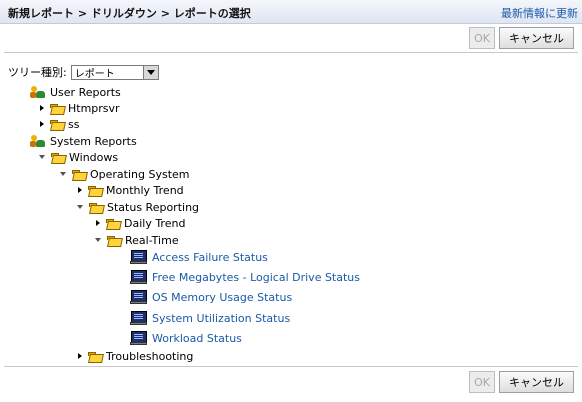 This screenshot has width=582, height=402. I want to click on tree-type-value: レポート, so click(94, 74).